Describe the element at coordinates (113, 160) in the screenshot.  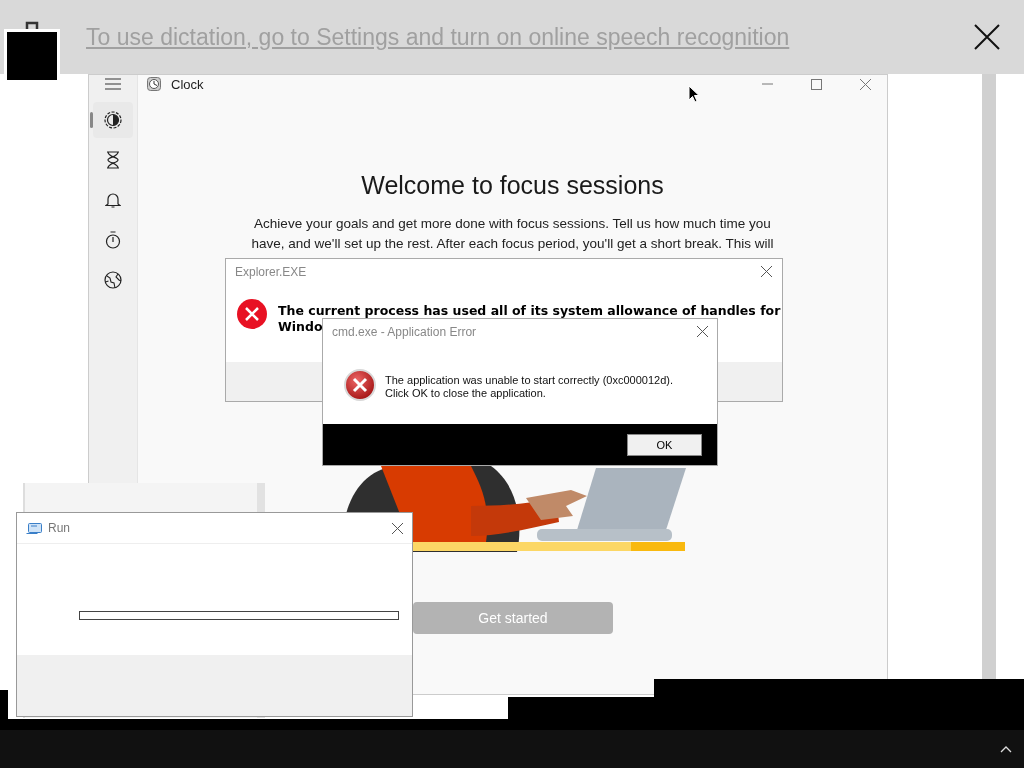
I see `hourglass-icon` at that location.